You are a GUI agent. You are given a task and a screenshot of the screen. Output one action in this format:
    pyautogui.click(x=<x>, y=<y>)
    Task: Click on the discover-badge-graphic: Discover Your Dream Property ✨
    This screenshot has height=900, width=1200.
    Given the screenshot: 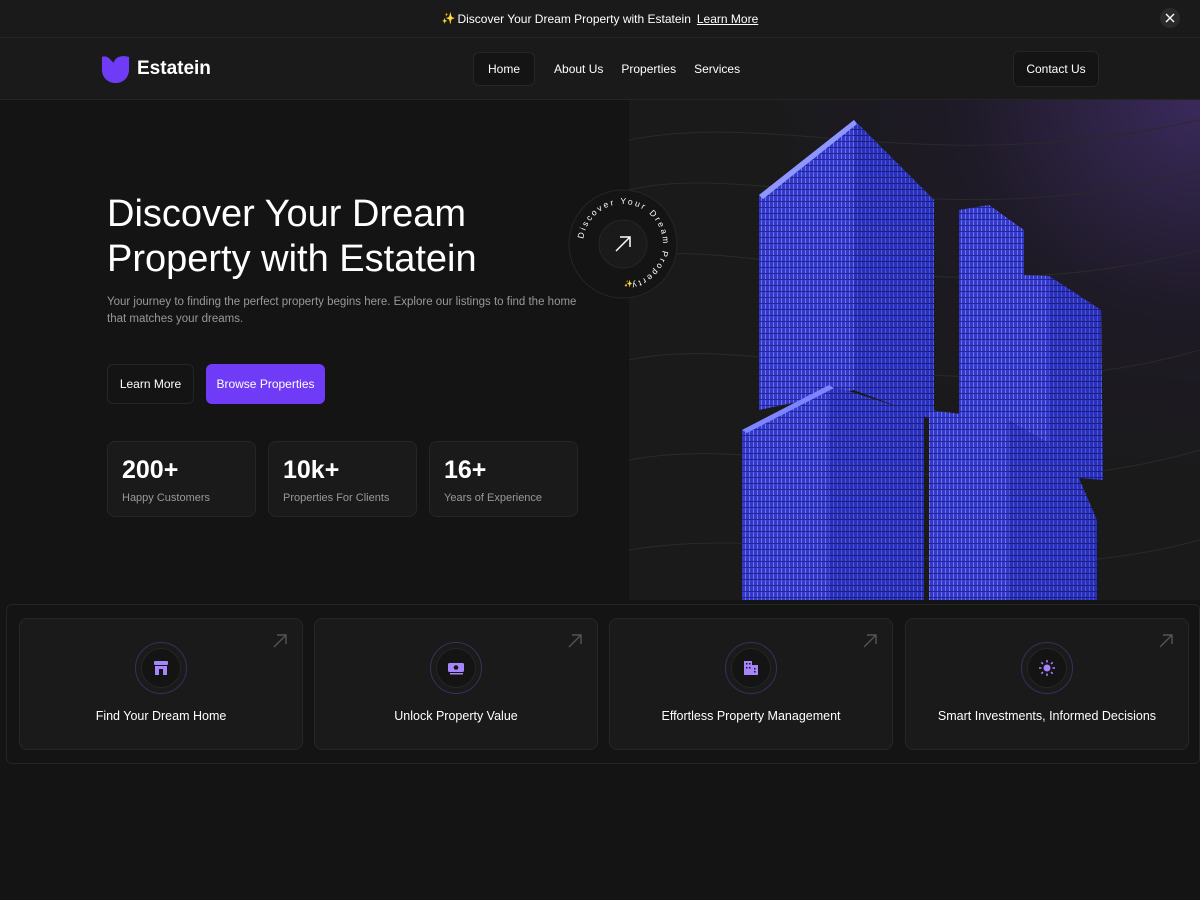 What is the action you would take?
    pyautogui.click(x=623, y=244)
    